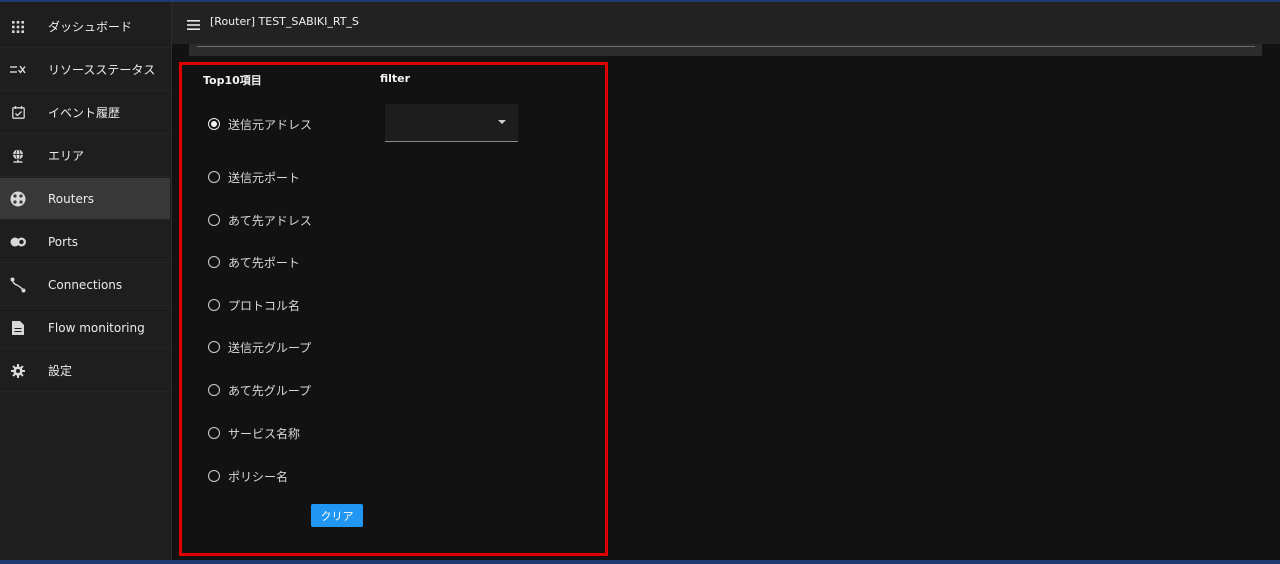 Image resolution: width=1280 pixels, height=564 pixels. Describe the element at coordinates (18, 113) in the screenshot. I see `event-calendar-icon` at that location.